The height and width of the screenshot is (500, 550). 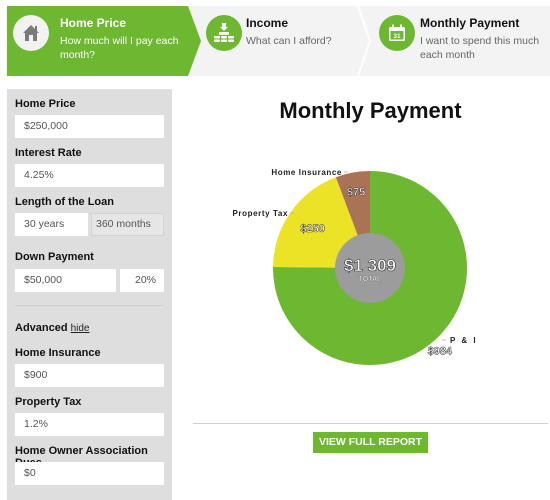 I want to click on pie-category-label: Home Insurance, so click(x=306, y=172).